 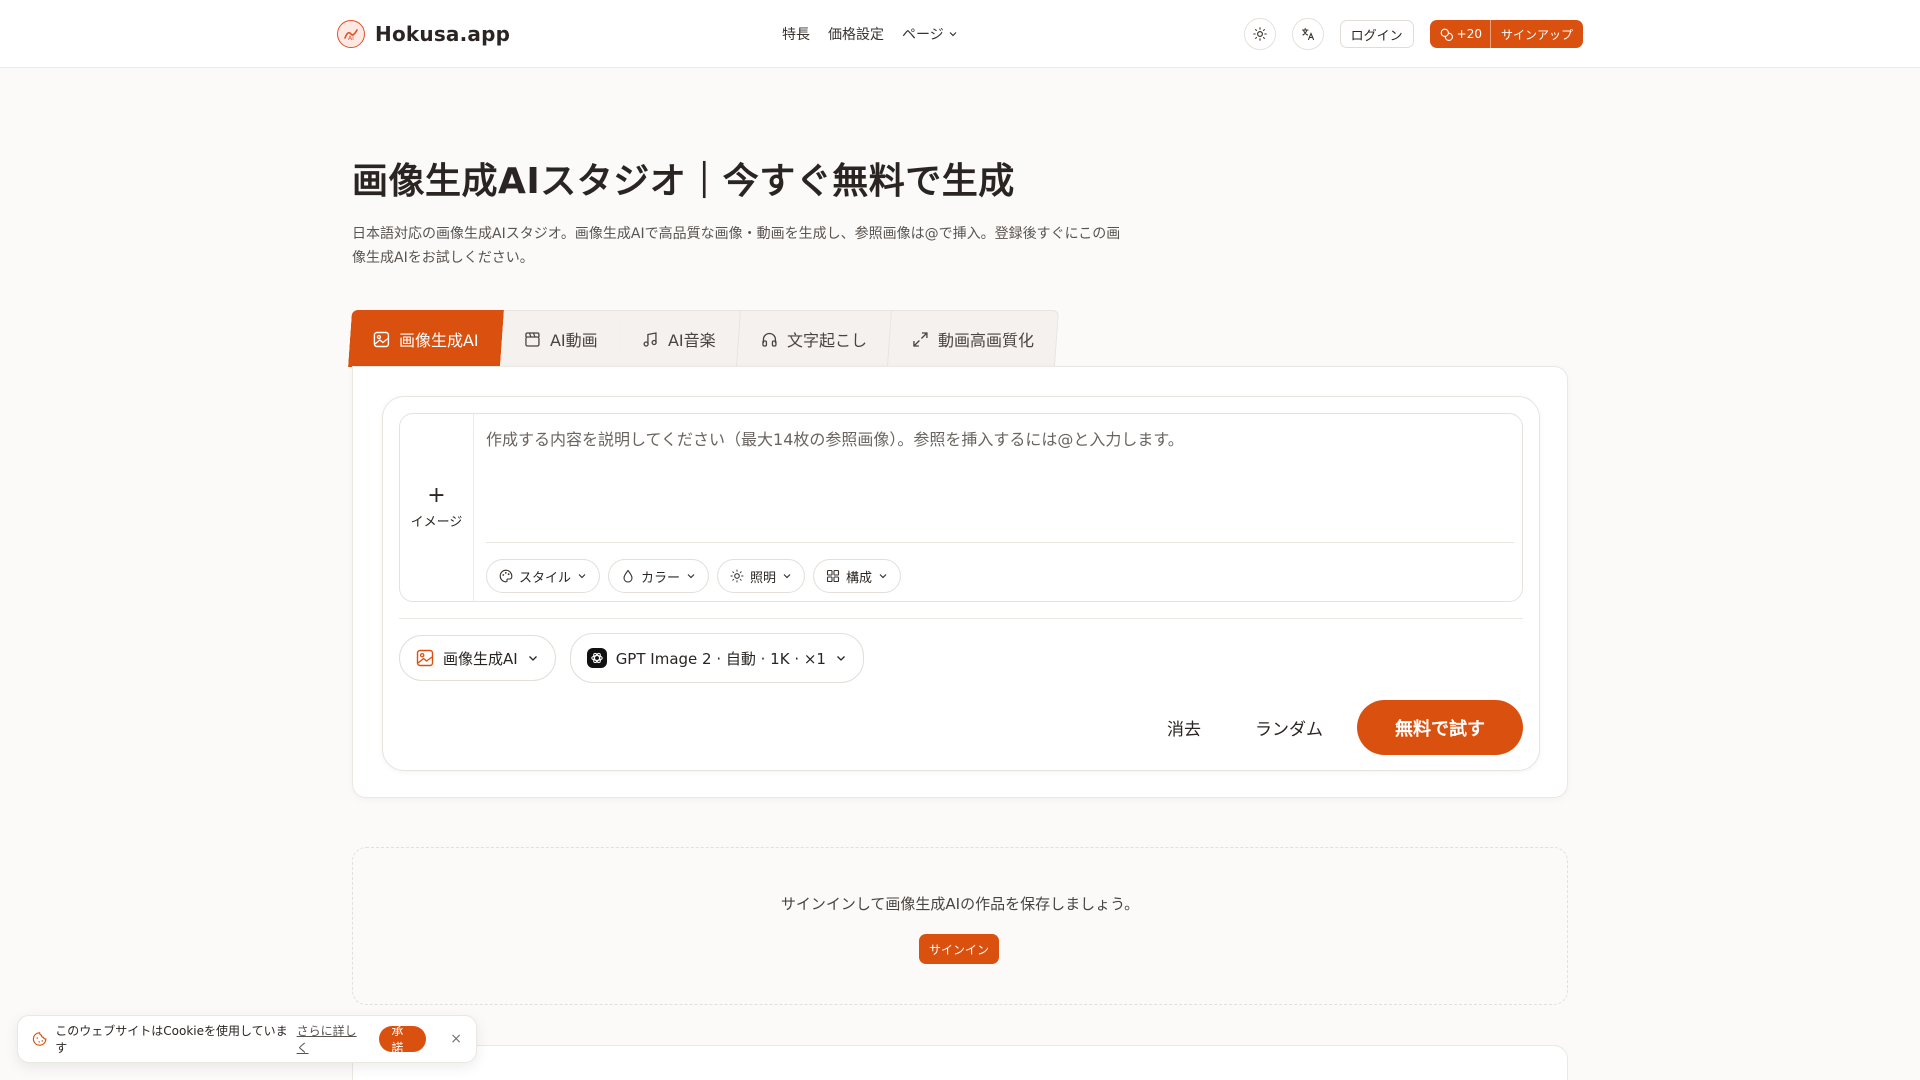 What do you see at coordinates (39, 1039) in the screenshot?
I see `cookie-icon` at bounding box center [39, 1039].